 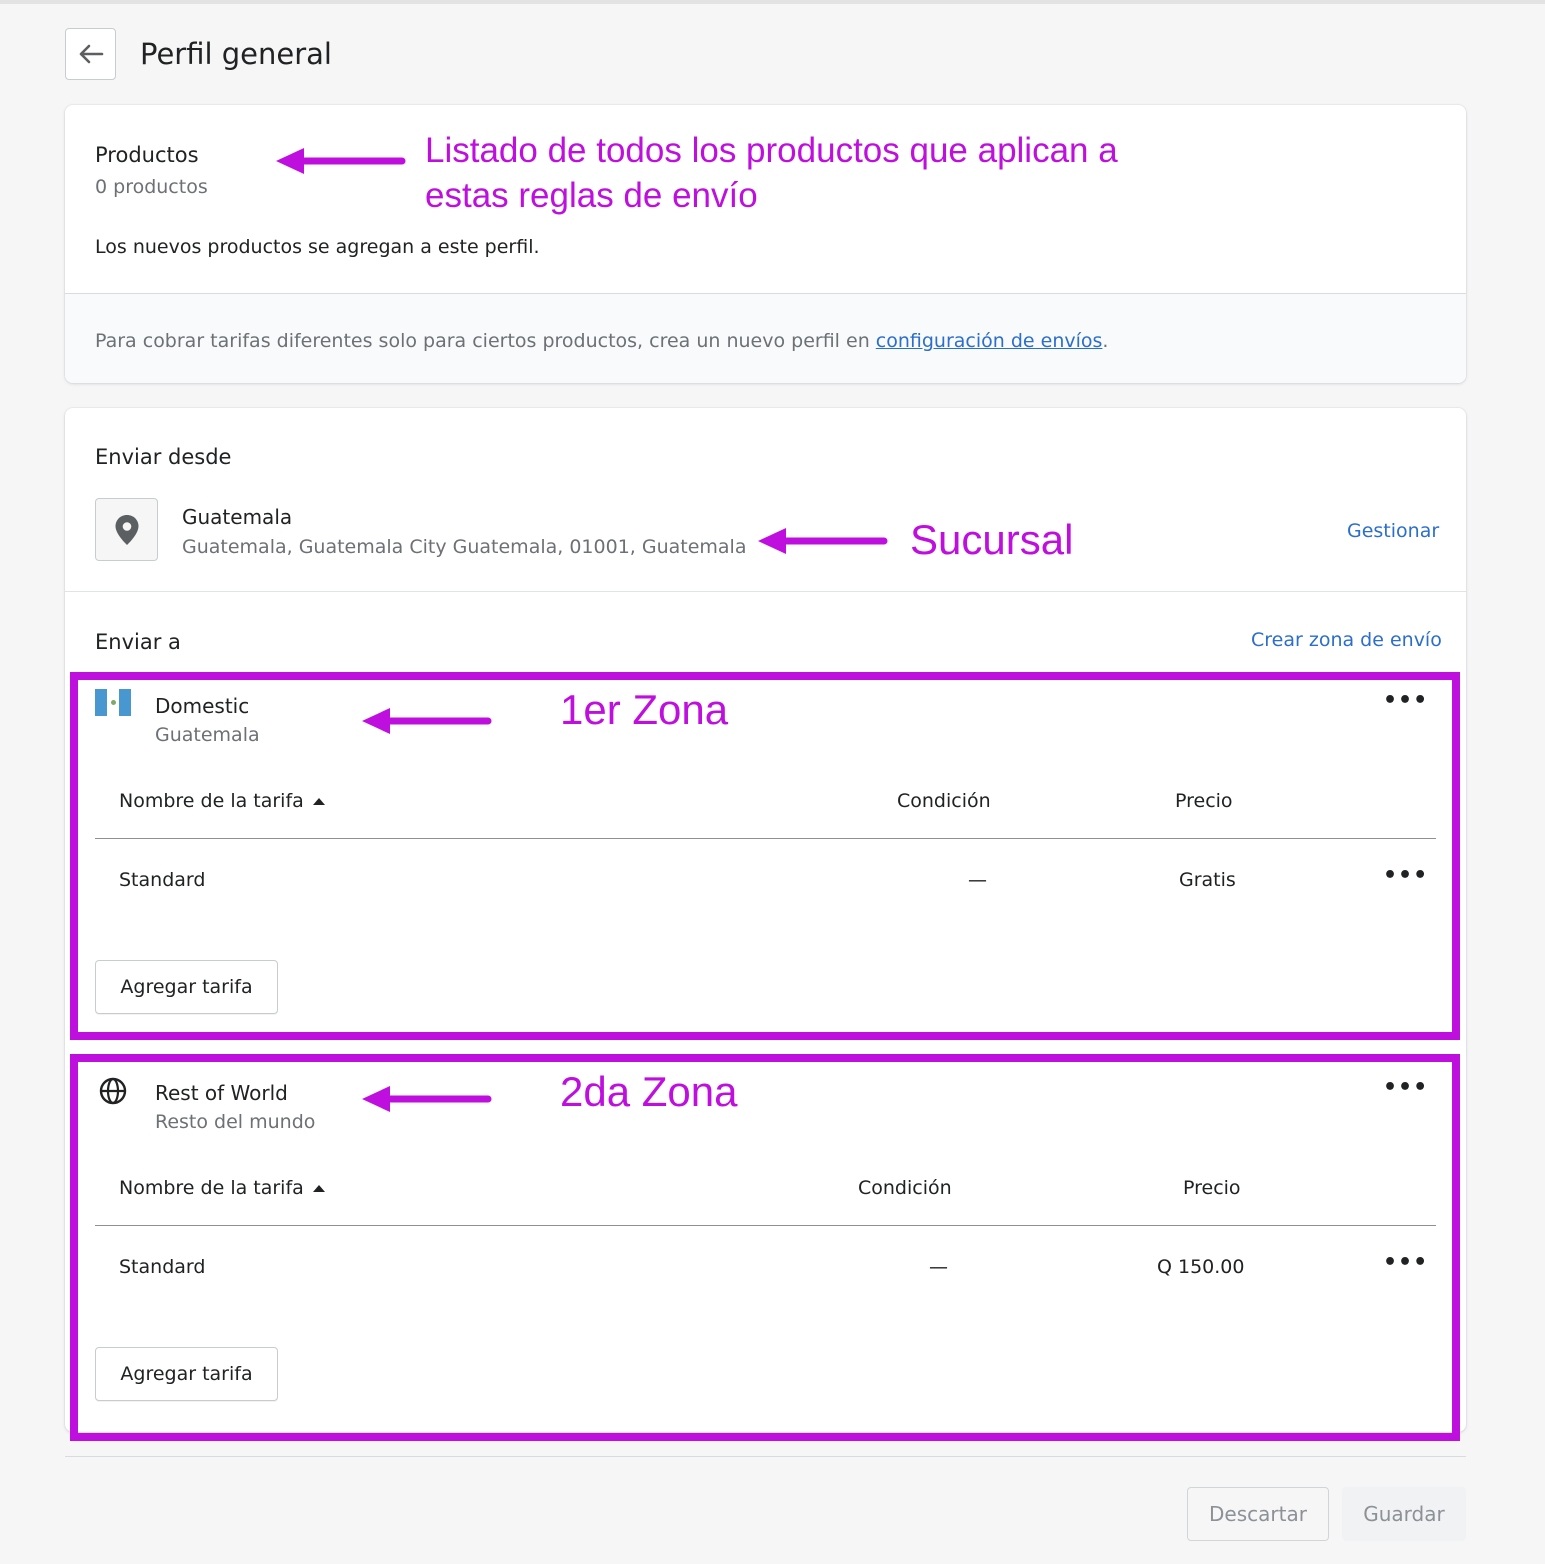 I want to click on branch-annotation: Sucursal, so click(x=992, y=539).